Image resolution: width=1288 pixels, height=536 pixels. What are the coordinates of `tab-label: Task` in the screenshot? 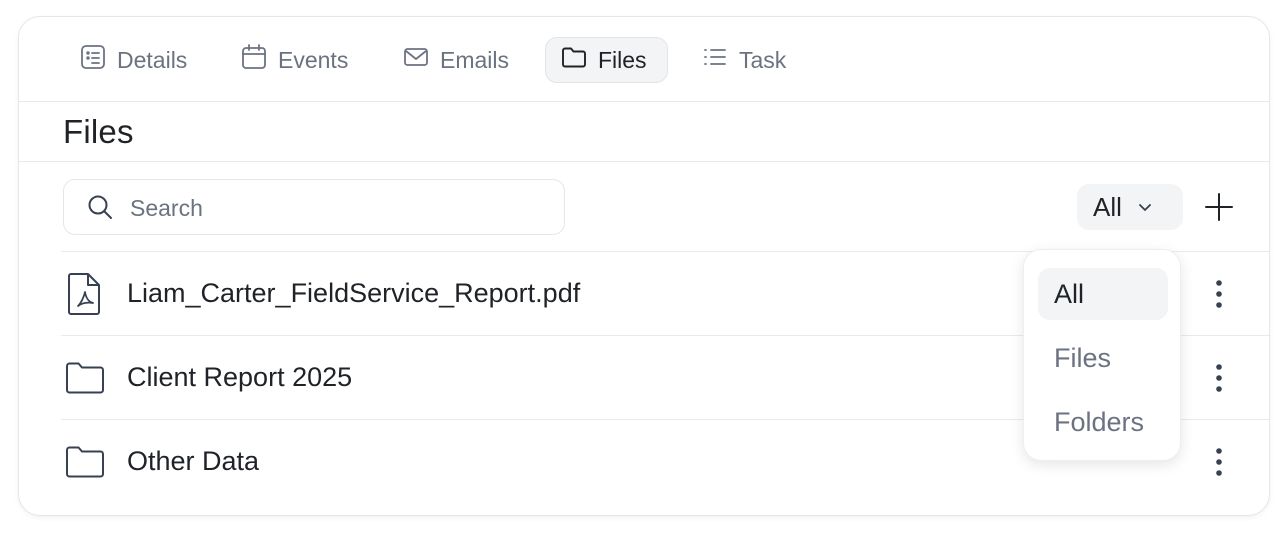 It's located at (763, 59).